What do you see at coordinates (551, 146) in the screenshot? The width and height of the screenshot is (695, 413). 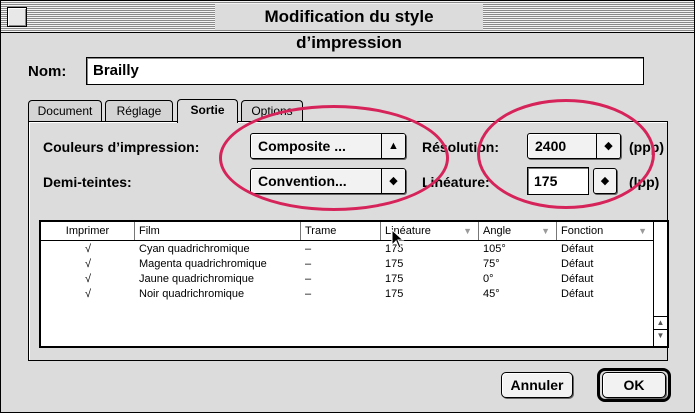 I see `resolution-value: 2400` at bounding box center [551, 146].